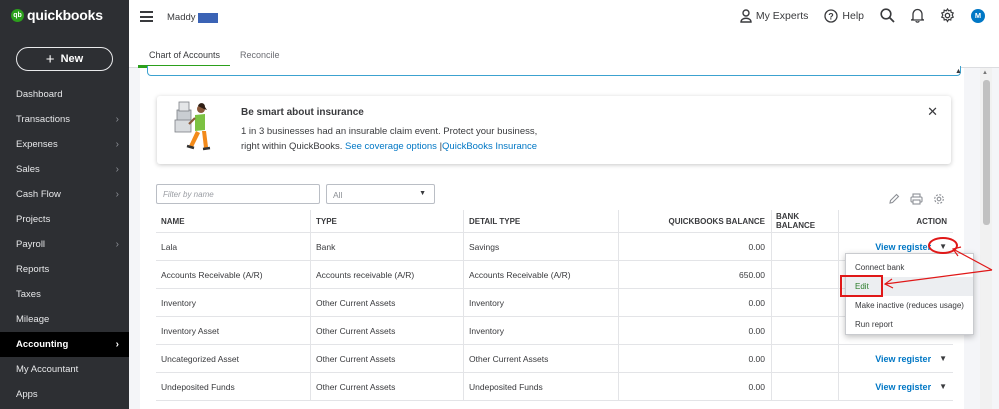 This screenshot has height=409, width=999. I want to click on cell-detail: Savings, so click(540, 246).